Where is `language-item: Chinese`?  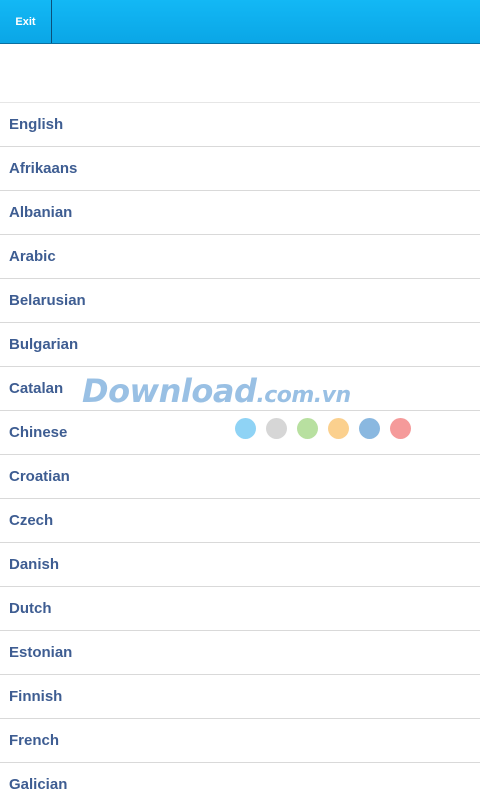
language-item: Chinese is located at coordinates (240, 433).